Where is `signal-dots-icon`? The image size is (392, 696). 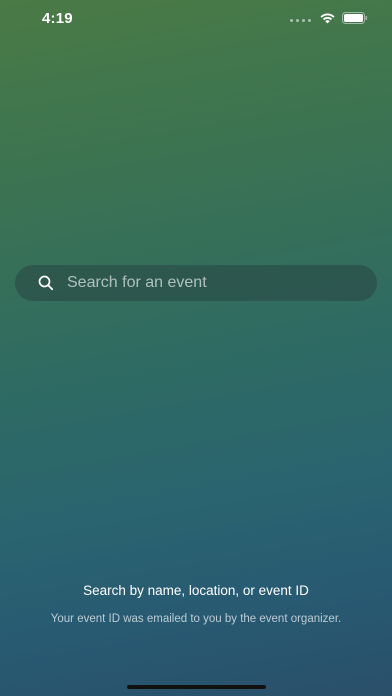
signal-dots-icon is located at coordinates (300, 20).